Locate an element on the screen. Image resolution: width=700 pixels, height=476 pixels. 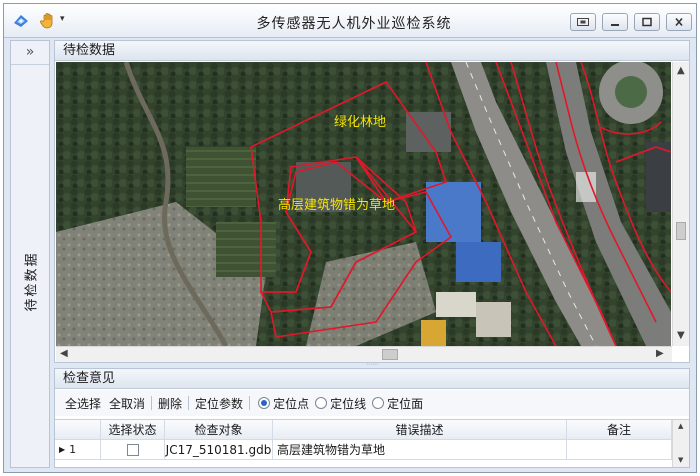
close-button is located at coordinates (679, 22).